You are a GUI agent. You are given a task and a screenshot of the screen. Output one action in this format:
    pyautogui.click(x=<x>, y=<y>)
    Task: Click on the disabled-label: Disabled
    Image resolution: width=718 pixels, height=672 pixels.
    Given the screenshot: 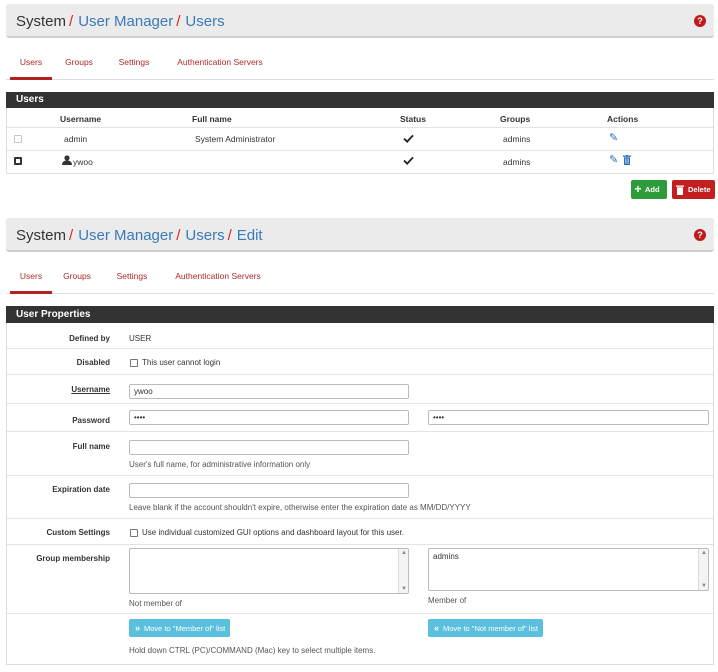 What is the action you would take?
    pyautogui.click(x=93, y=362)
    